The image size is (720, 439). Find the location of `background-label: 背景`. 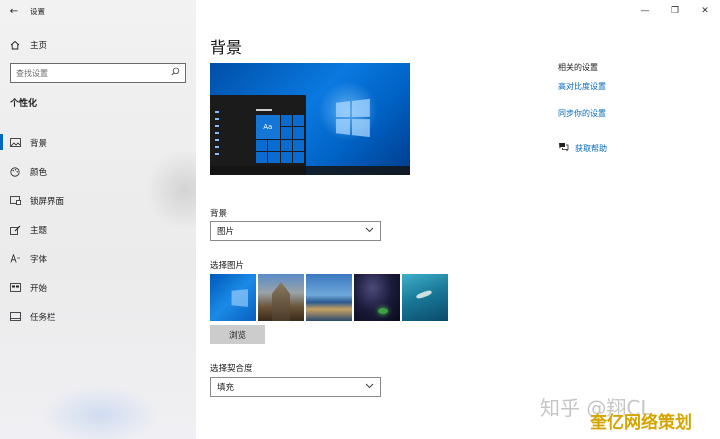

background-label: 背景 is located at coordinates (219, 214).